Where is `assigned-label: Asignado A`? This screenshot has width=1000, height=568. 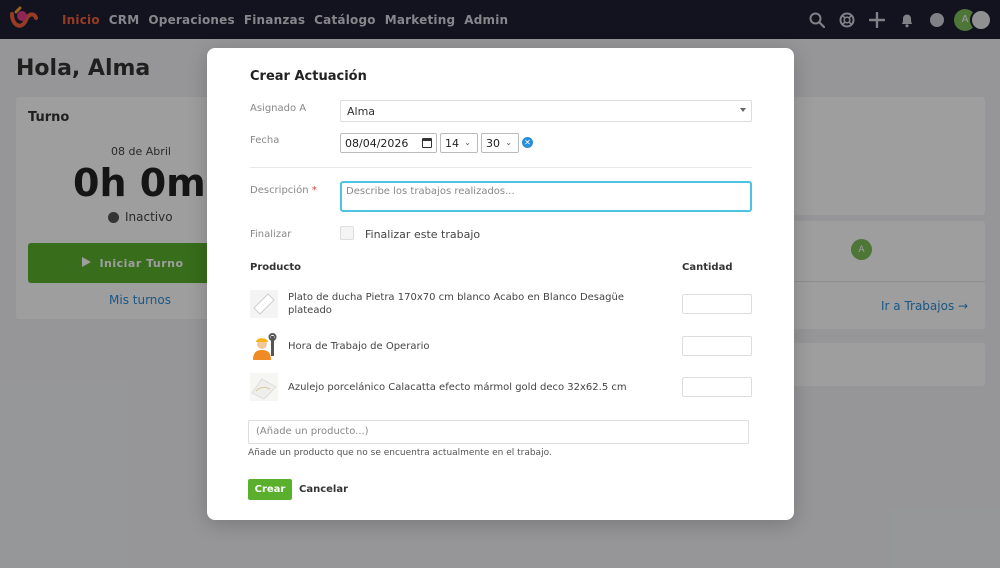 assigned-label: Asignado A is located at coordinates (278, 108).